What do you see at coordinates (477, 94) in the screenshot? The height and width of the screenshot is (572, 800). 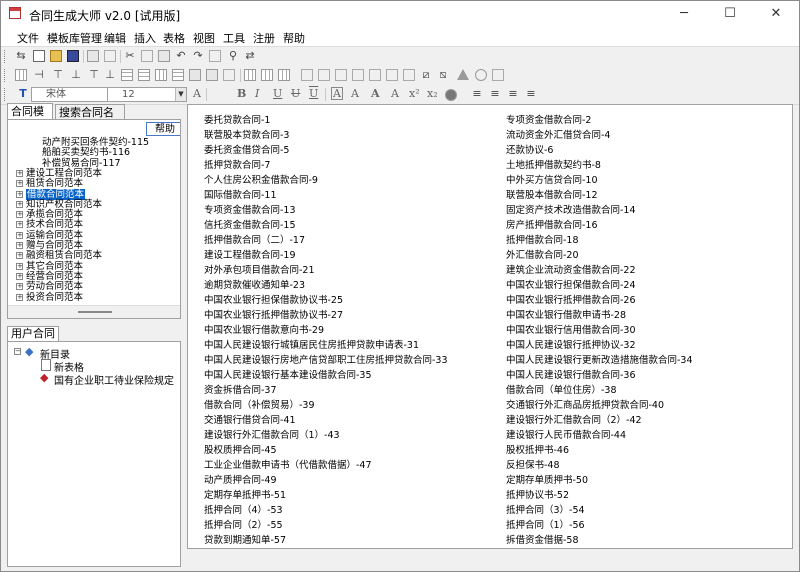 I see `align-left-icon: ≡` at bounding box center [477, 94].